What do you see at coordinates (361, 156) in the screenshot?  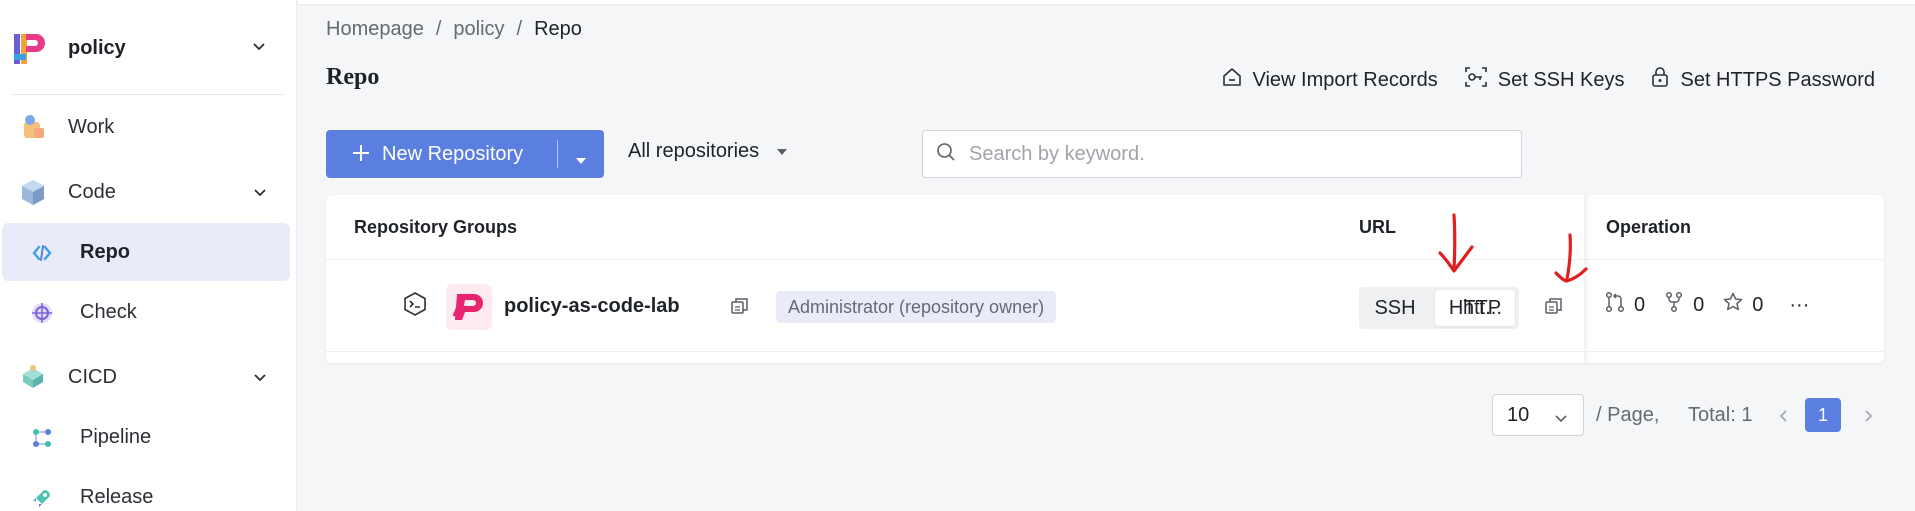 I see `plus-icon` at bounding box center [361, 156].